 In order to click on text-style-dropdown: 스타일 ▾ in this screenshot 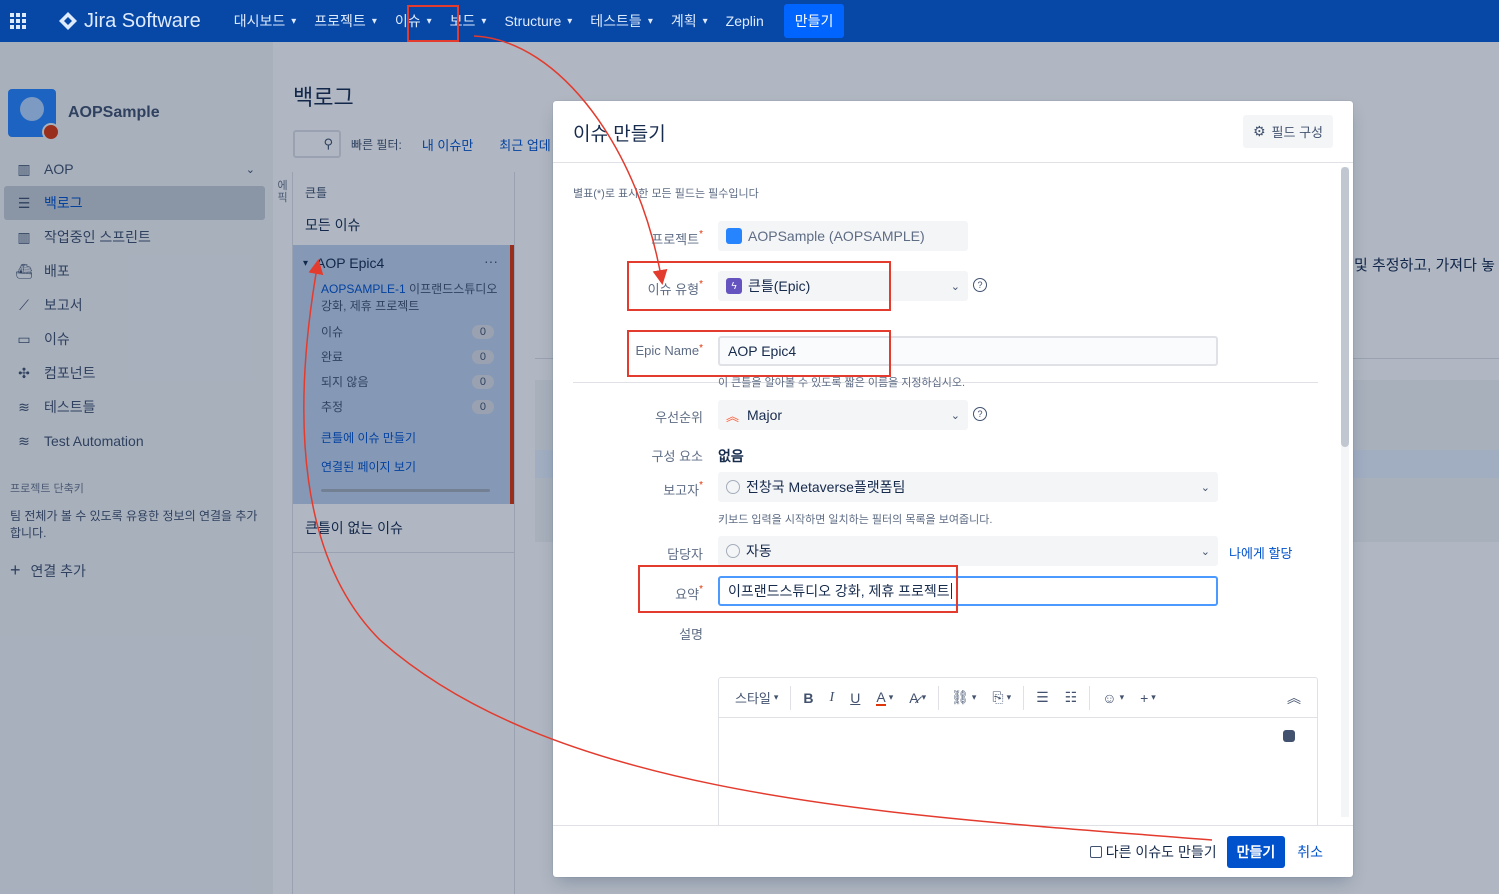, I will do `click(756, 698)`.